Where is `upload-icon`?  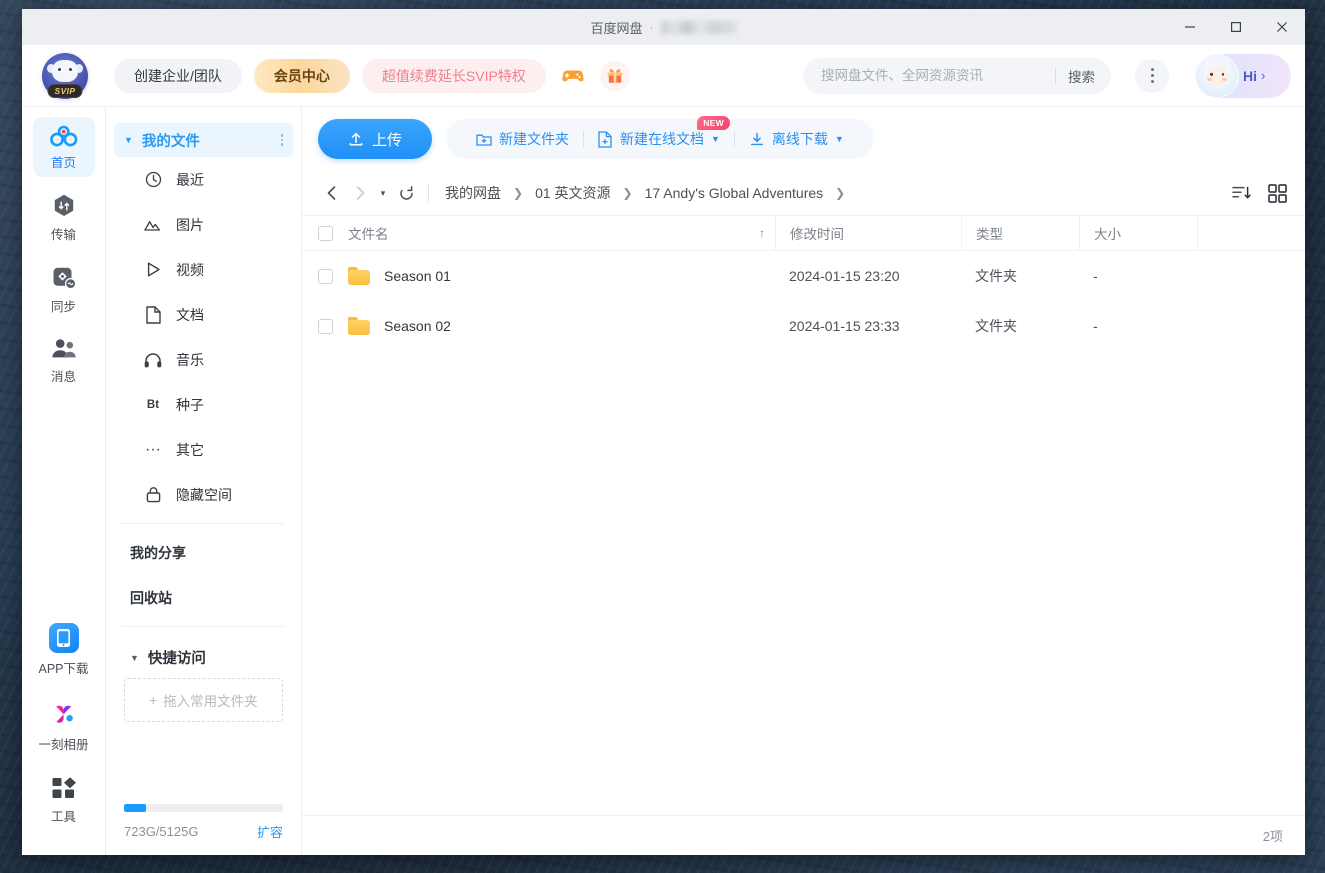
upload-icon is located at coordinates (356, 139).